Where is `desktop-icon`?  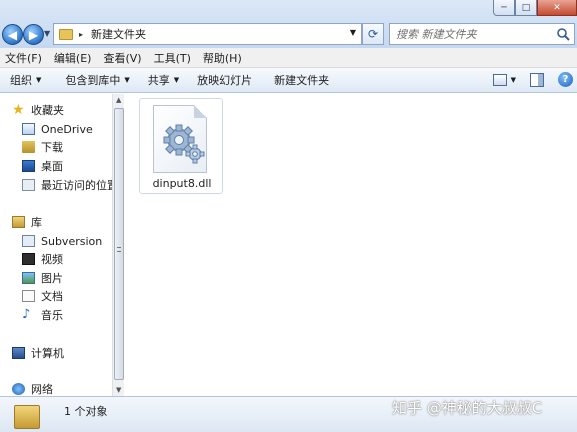
desktop-icon is located at coordinates (28, 166).